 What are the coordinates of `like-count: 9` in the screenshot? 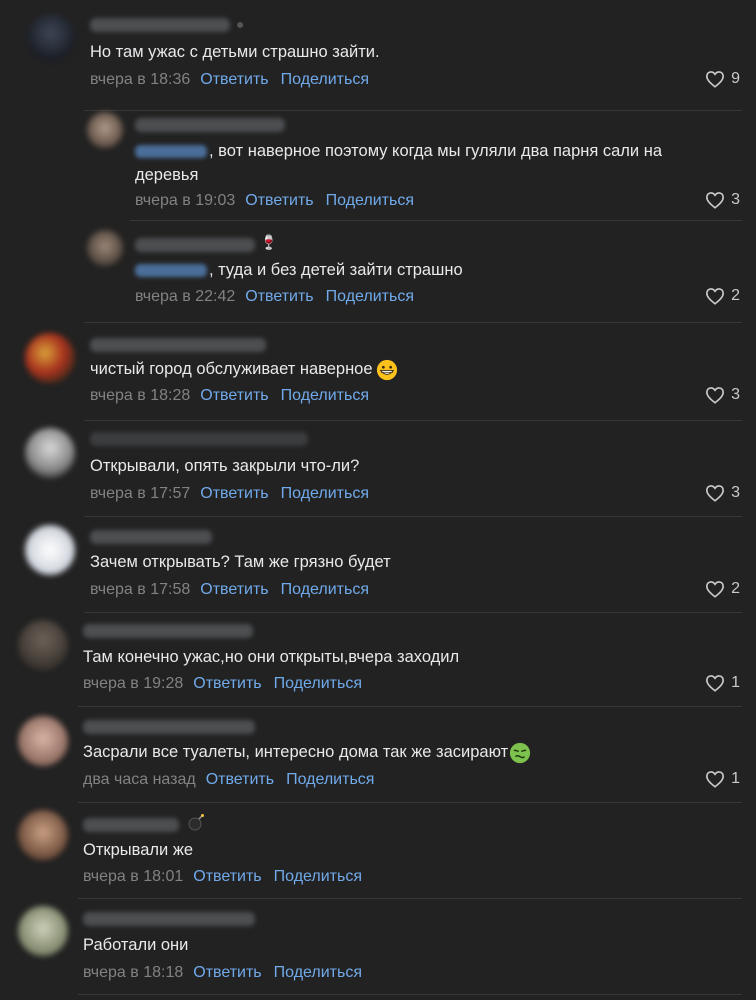 It's located at (735, 78).